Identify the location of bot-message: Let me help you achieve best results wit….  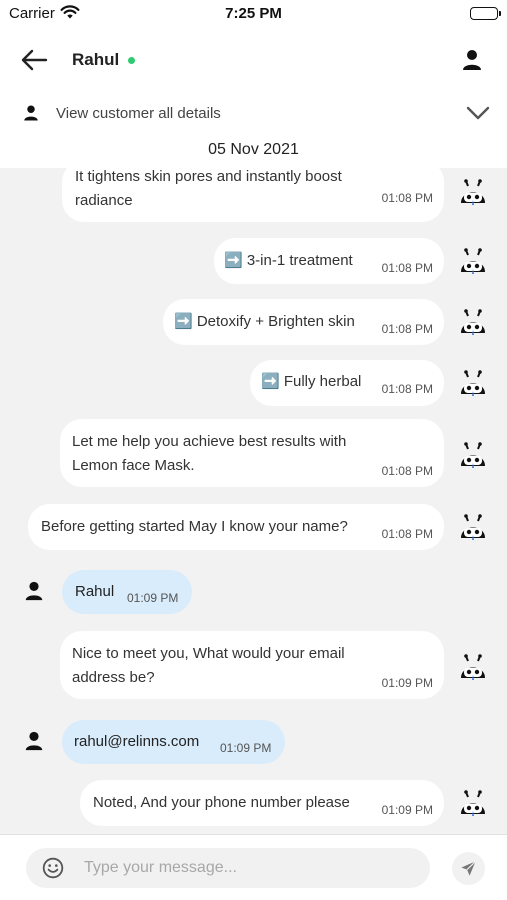
(252, 453).